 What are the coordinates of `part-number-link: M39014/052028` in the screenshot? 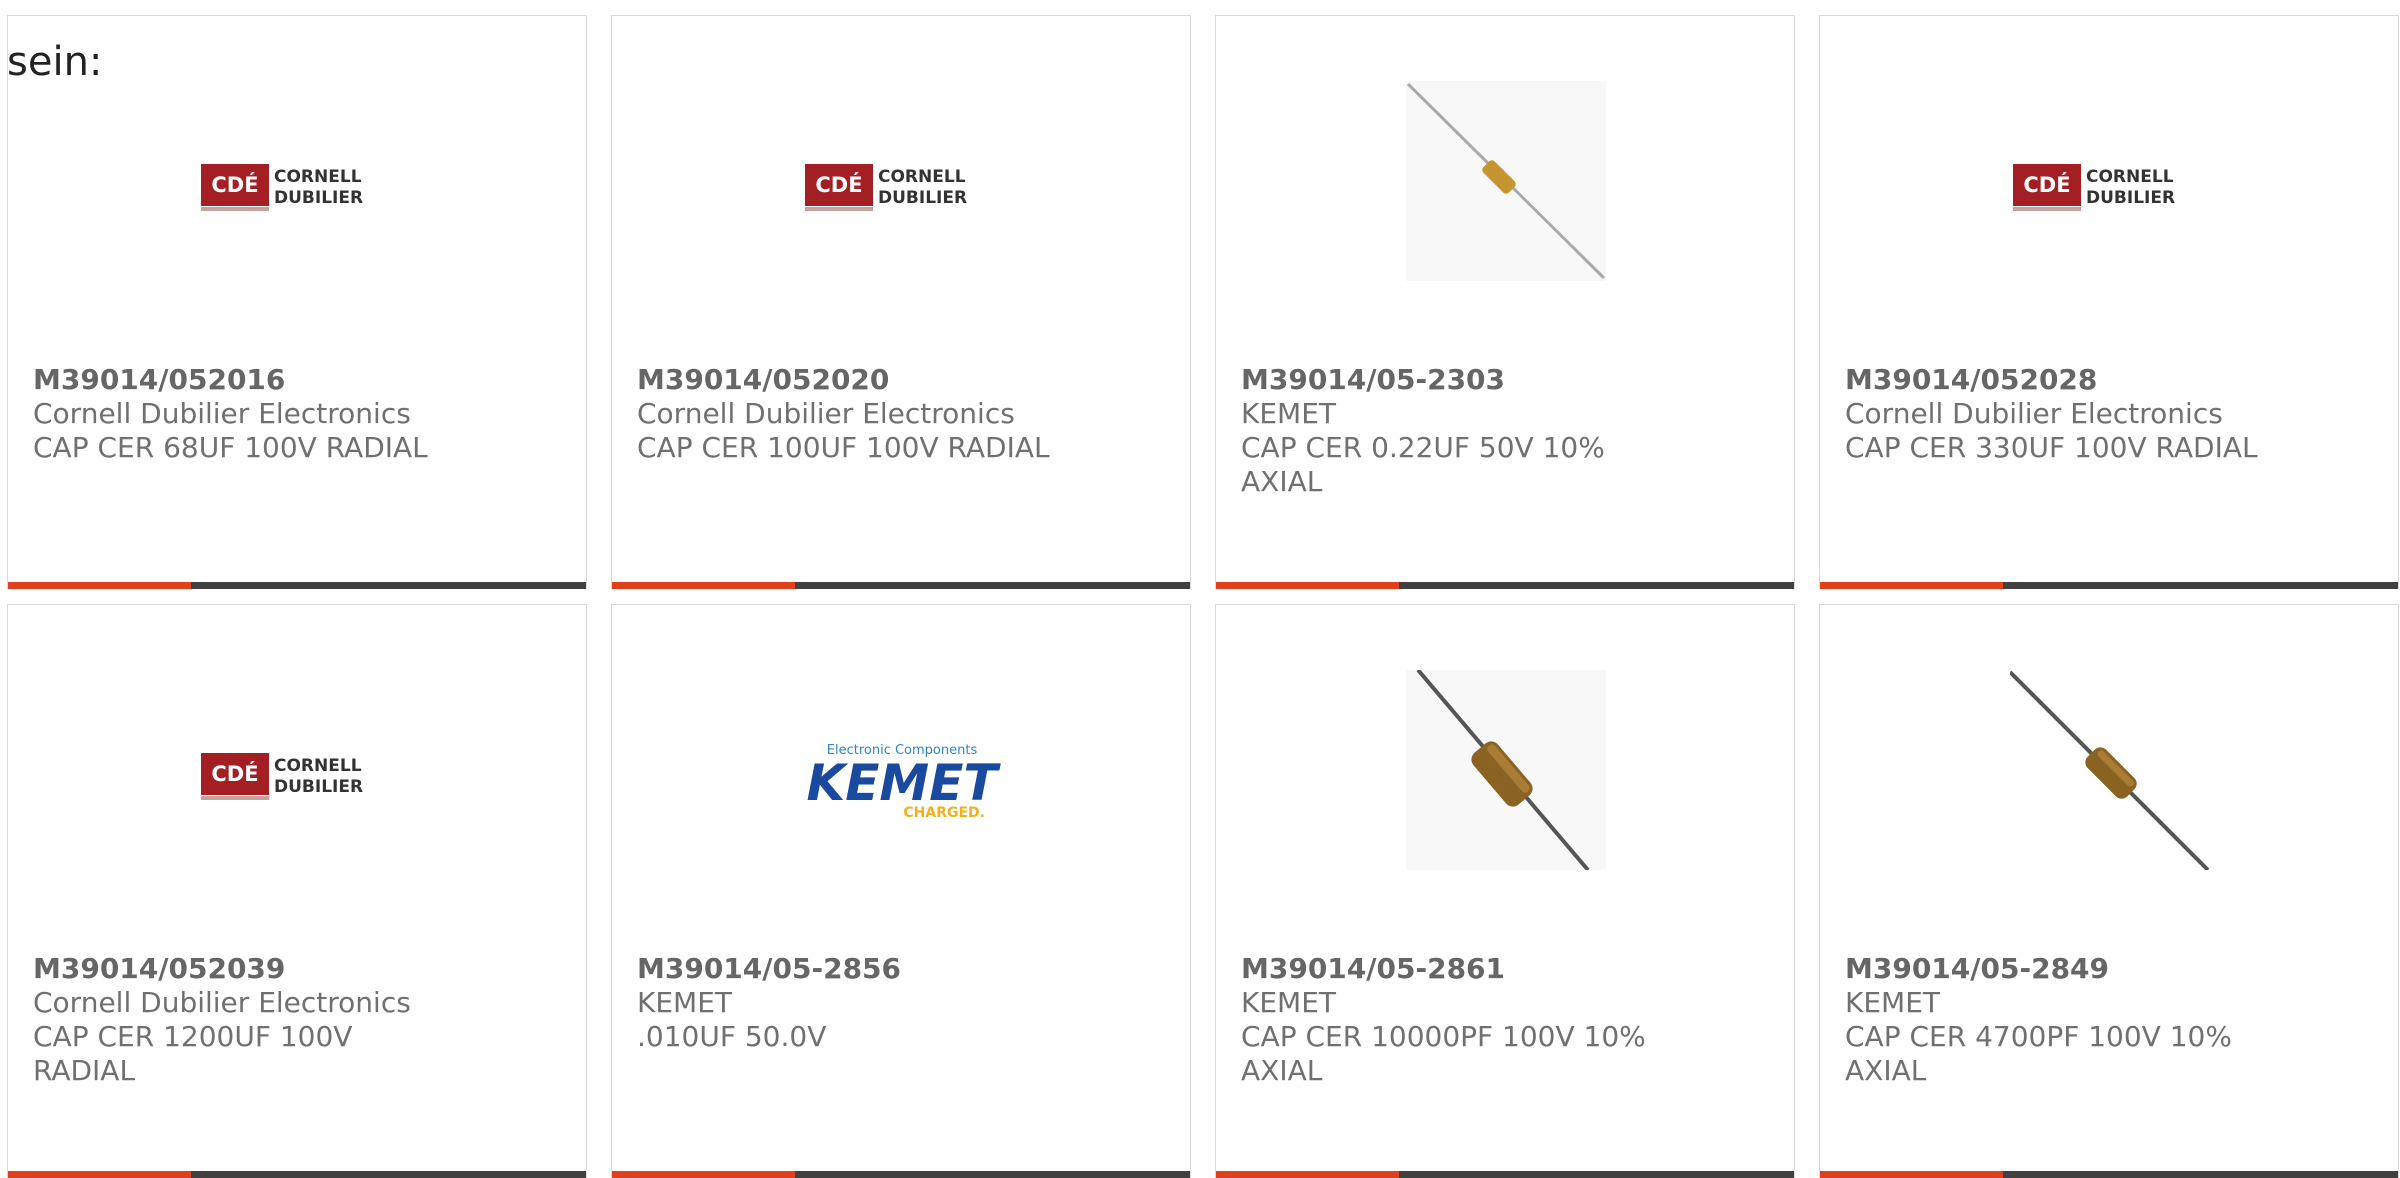 It's located at (1971, 380).